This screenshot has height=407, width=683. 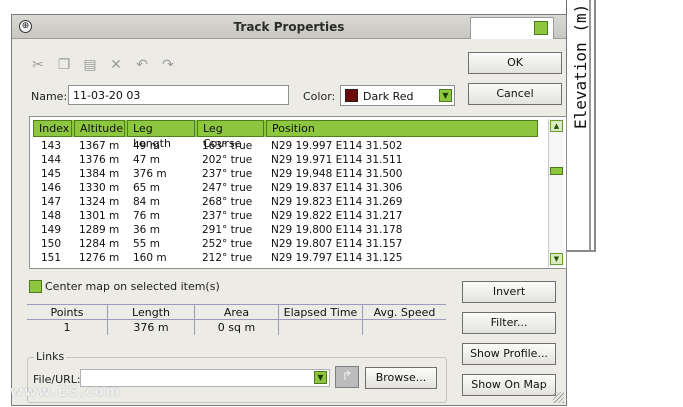 What do you see at coordinates (146, 188) in the screenshot?
I see `table-cell: 65 m` at bounding box center [146, 188].